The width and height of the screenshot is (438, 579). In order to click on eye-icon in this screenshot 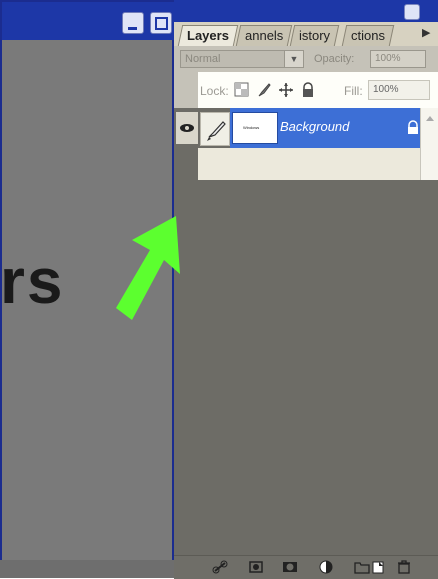, I will do `click(187, 128)`.